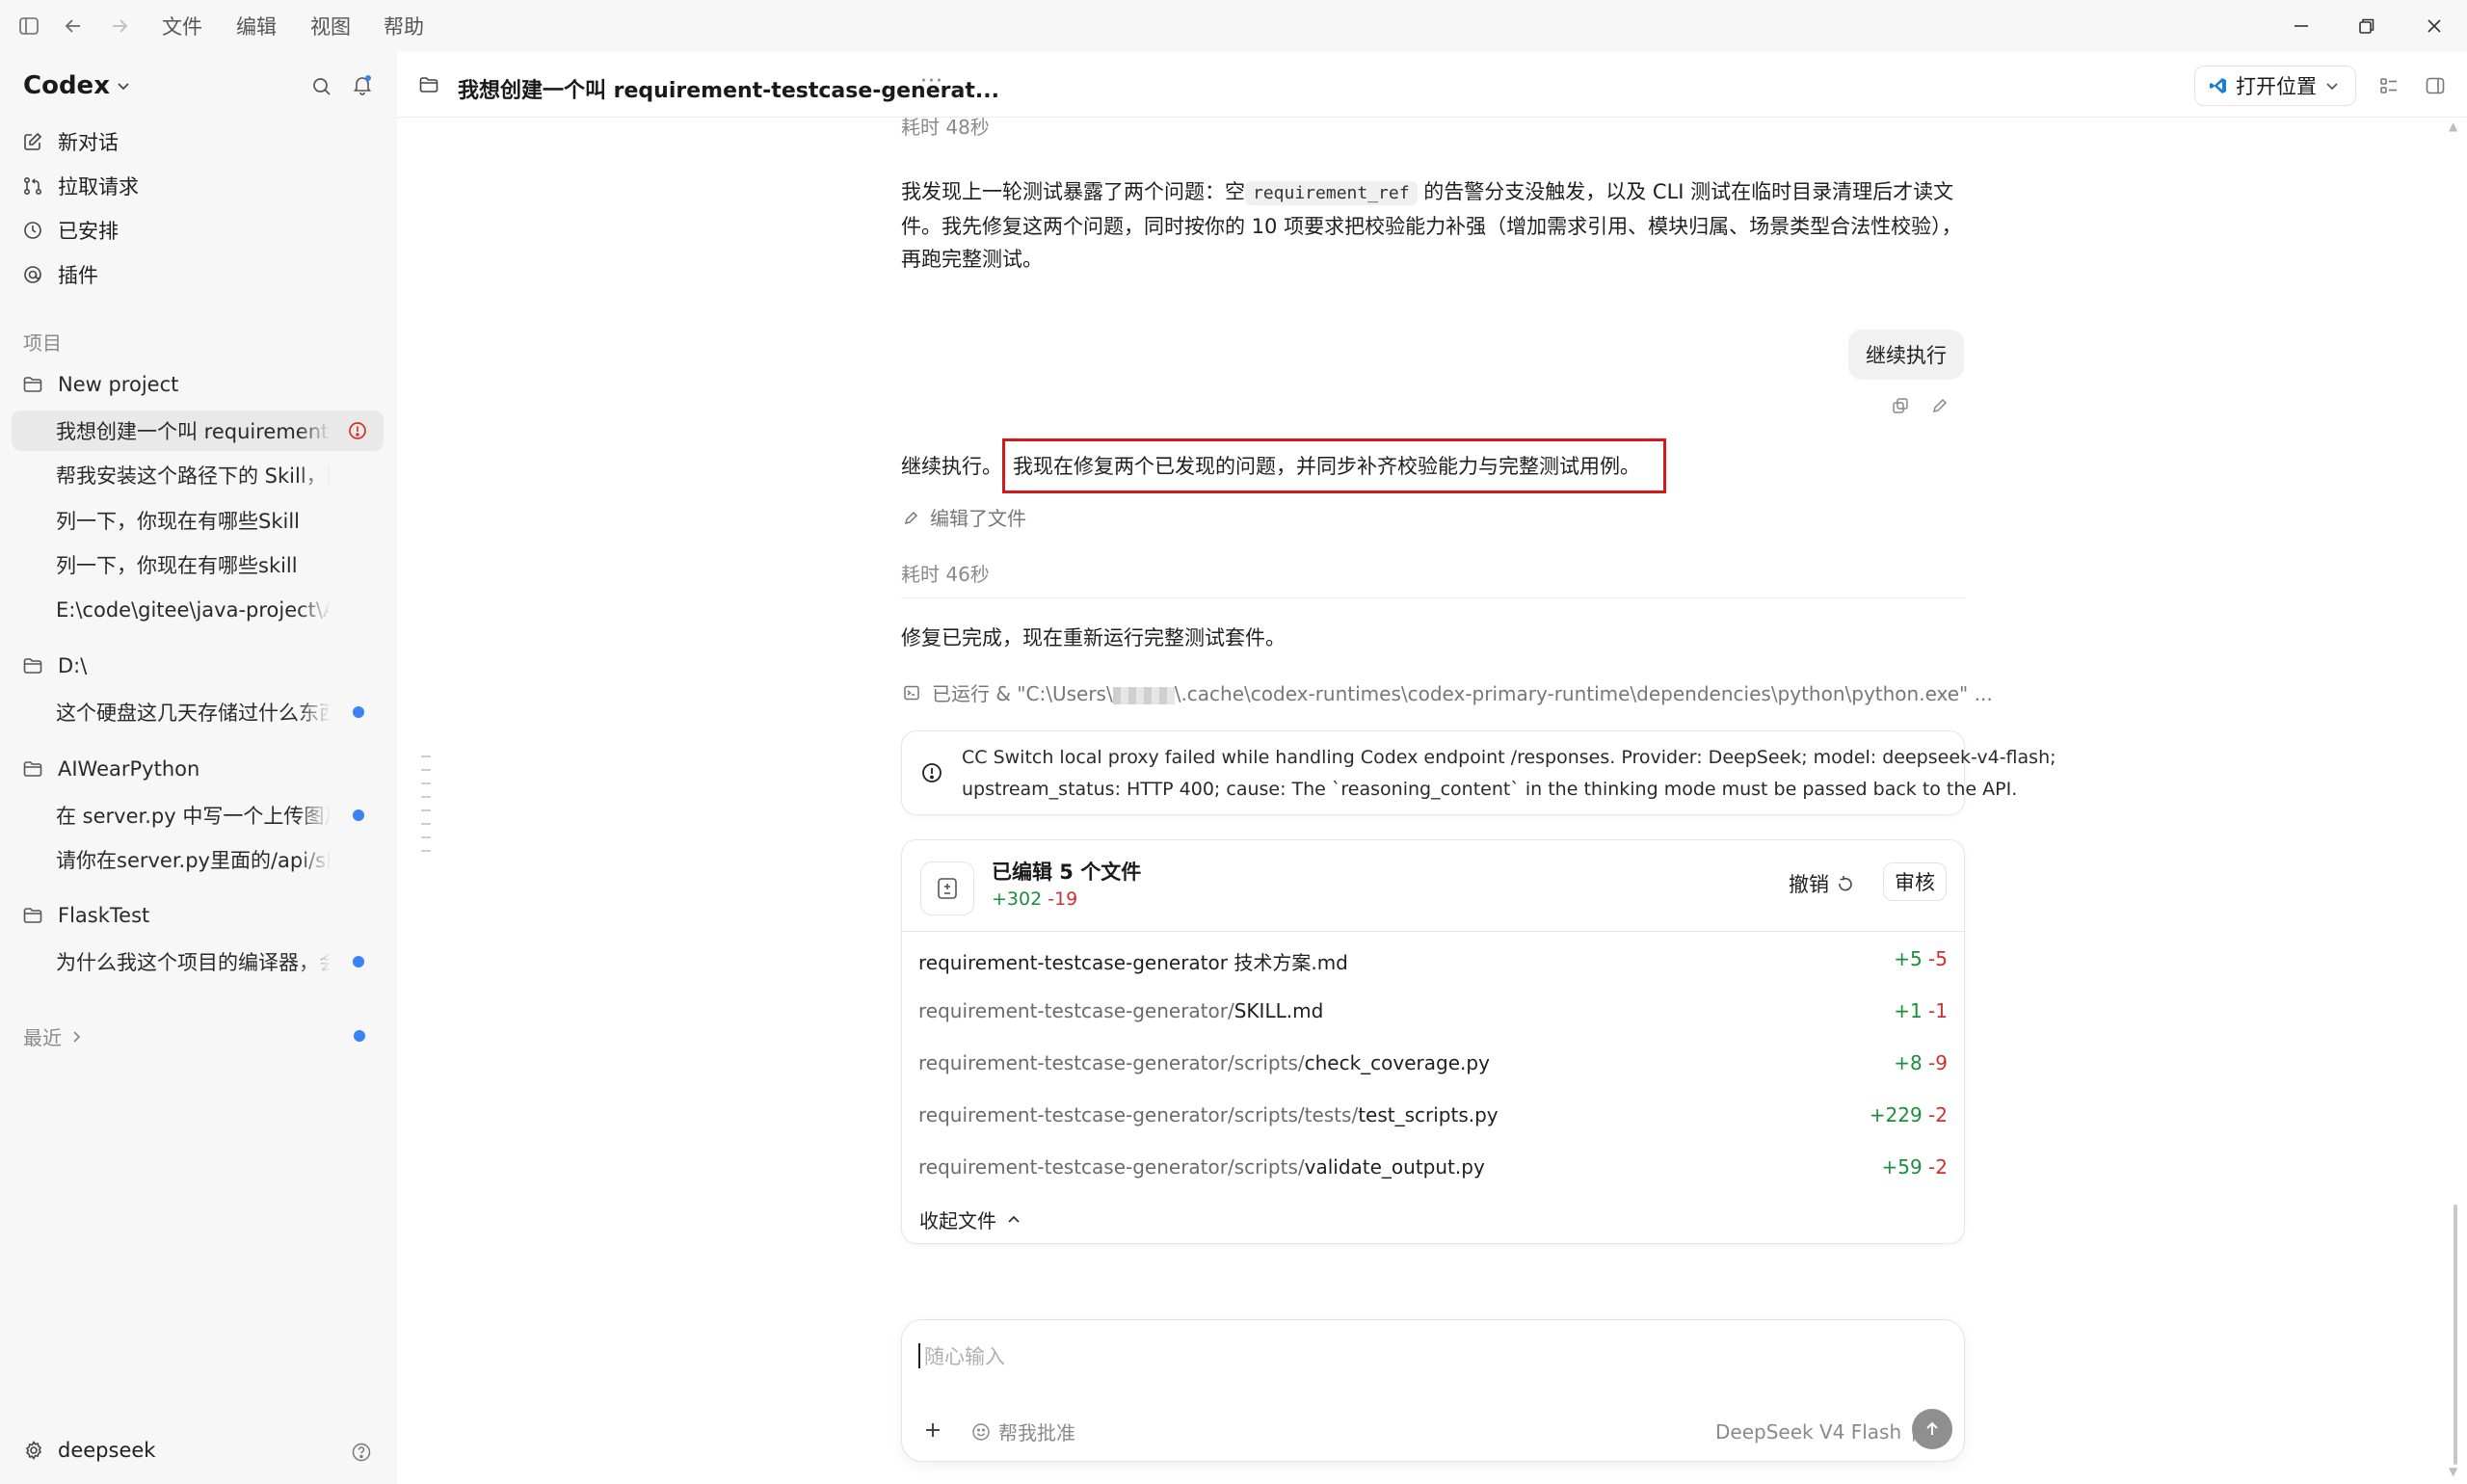 The width and height of the screenshot is (2467, 1484). Describe the element at coordinates (1939, 405) in the screenshot. I see `edit-message-icon` at that location.